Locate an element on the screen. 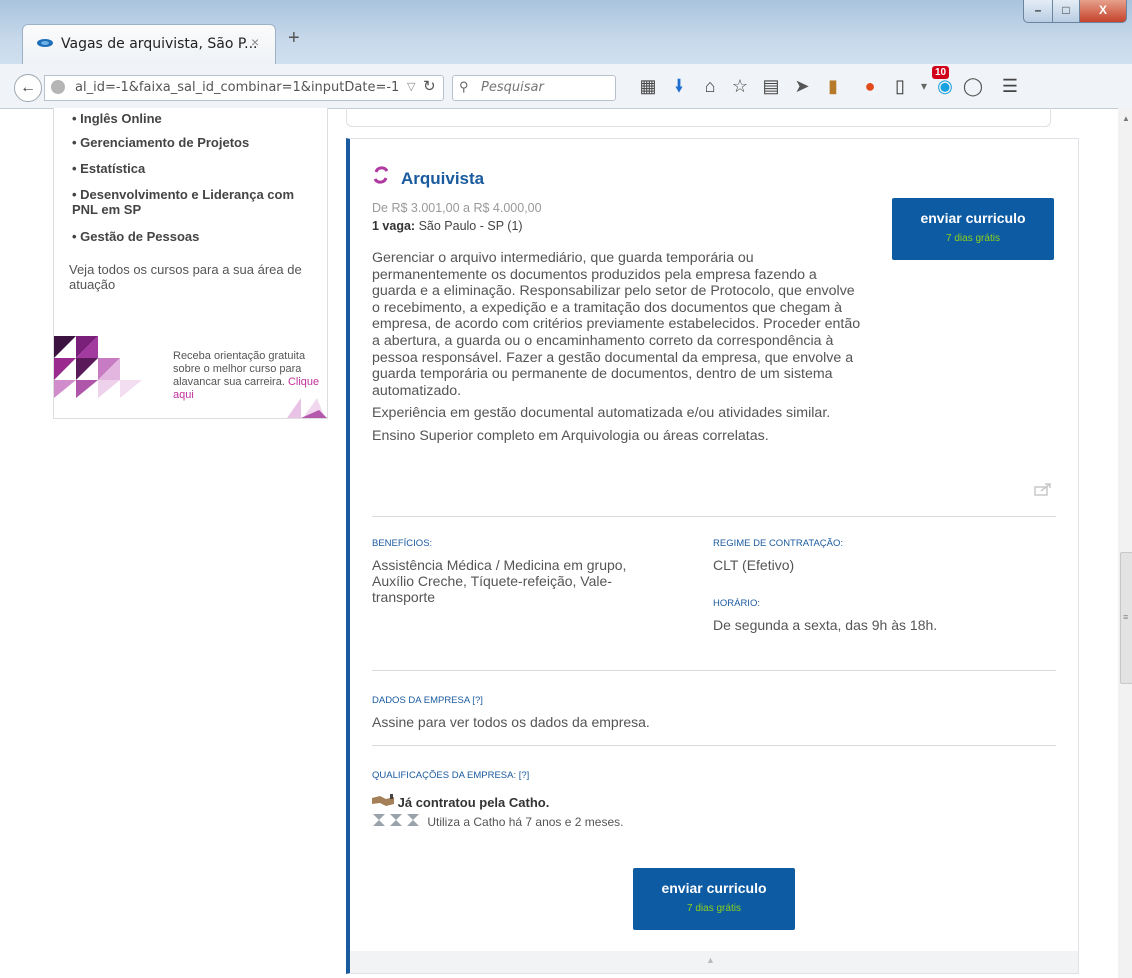 The image size is (1132, 978). bookmarks-menu-icon: ▤ is located at coordinates (771, 86).